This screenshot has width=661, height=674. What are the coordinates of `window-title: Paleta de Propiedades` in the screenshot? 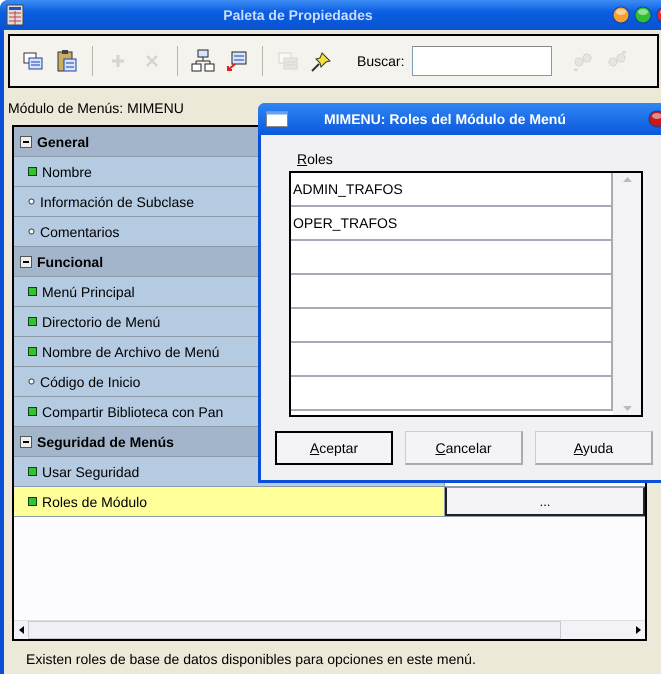 It's located at (298, 15).